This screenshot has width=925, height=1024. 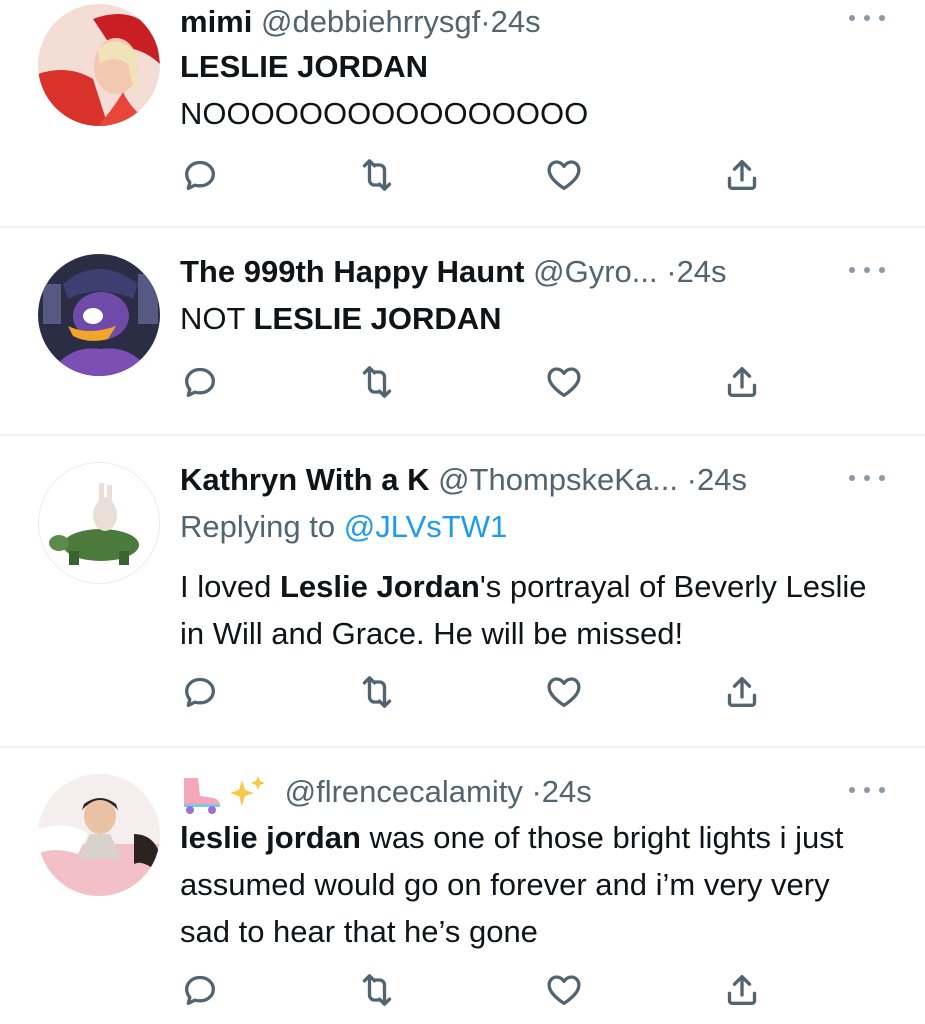 I want to click on display-name: The 999th Happy Haunt, so click(x=352, y=271).